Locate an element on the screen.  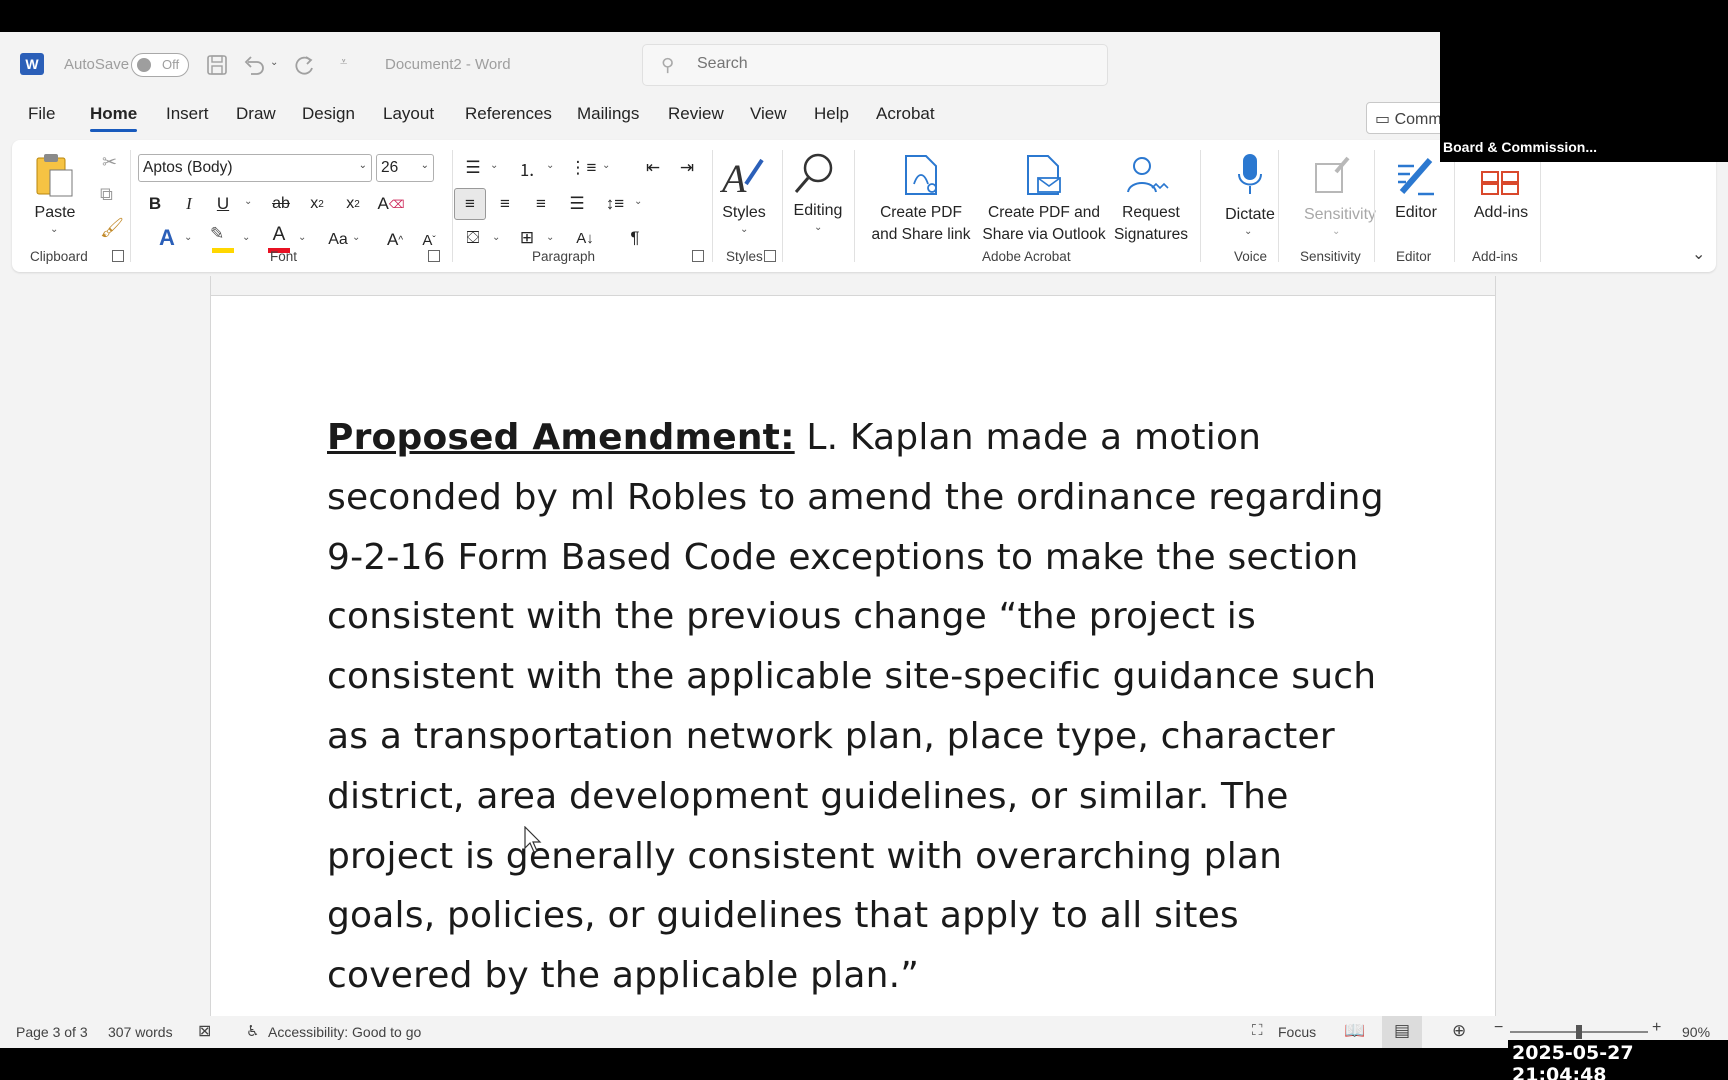
zoom-slider-thumb is located at coordinates (1579, 1032).